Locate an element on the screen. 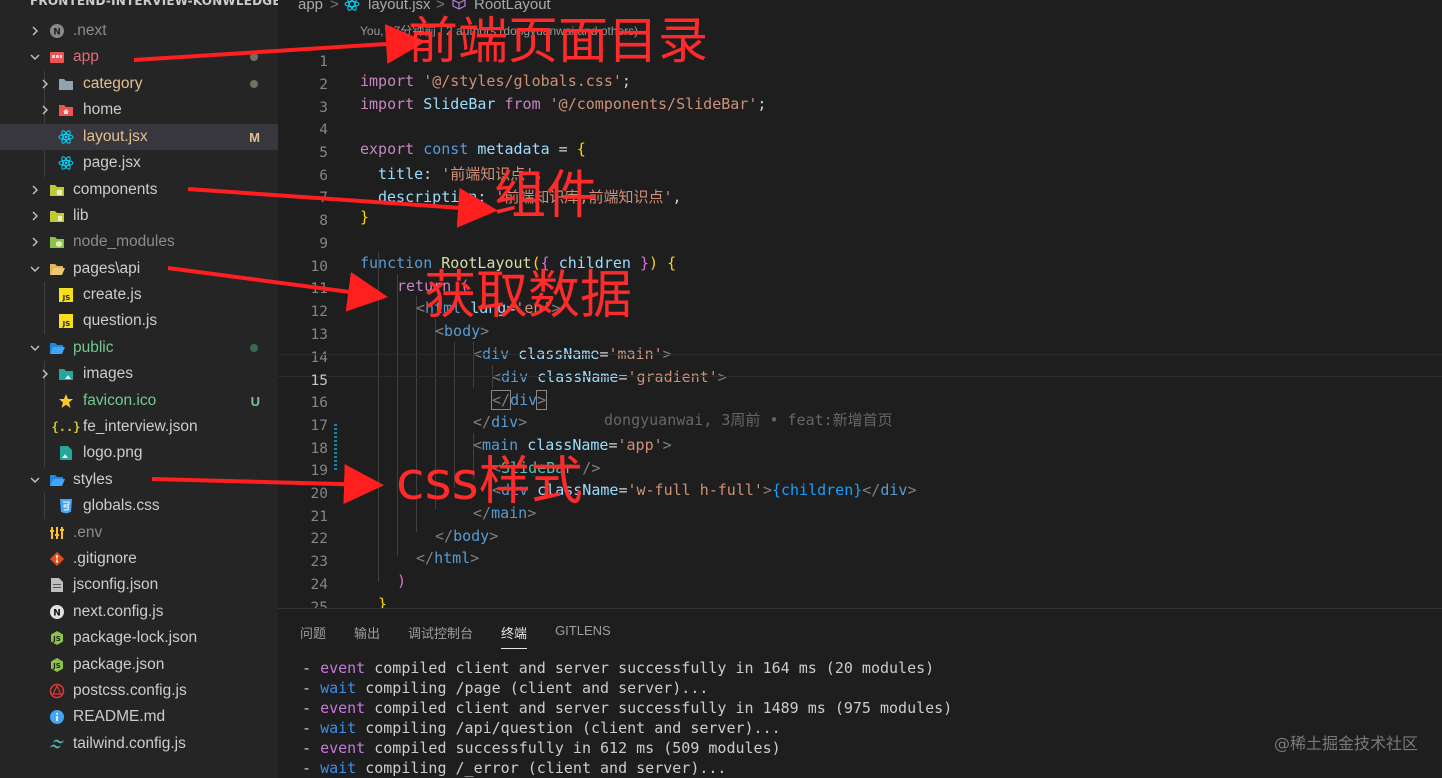 Image resolution: width=1442 pixels, height=778 pixels. tree-item-question-js: JS question.js is located at coordinates (139, 321).